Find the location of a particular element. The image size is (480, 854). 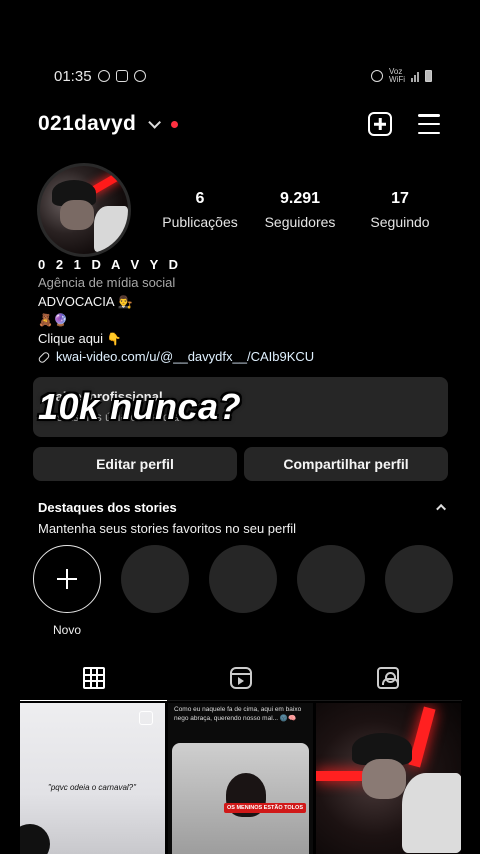

grid-icon is located at coordinates (93, 677).